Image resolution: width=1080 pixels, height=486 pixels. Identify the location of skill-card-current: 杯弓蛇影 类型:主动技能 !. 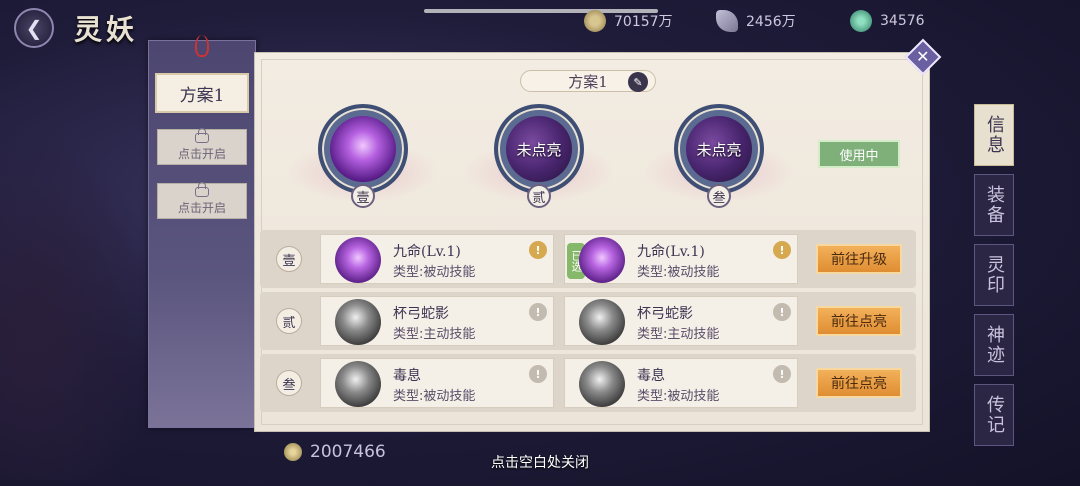
(437, 321).